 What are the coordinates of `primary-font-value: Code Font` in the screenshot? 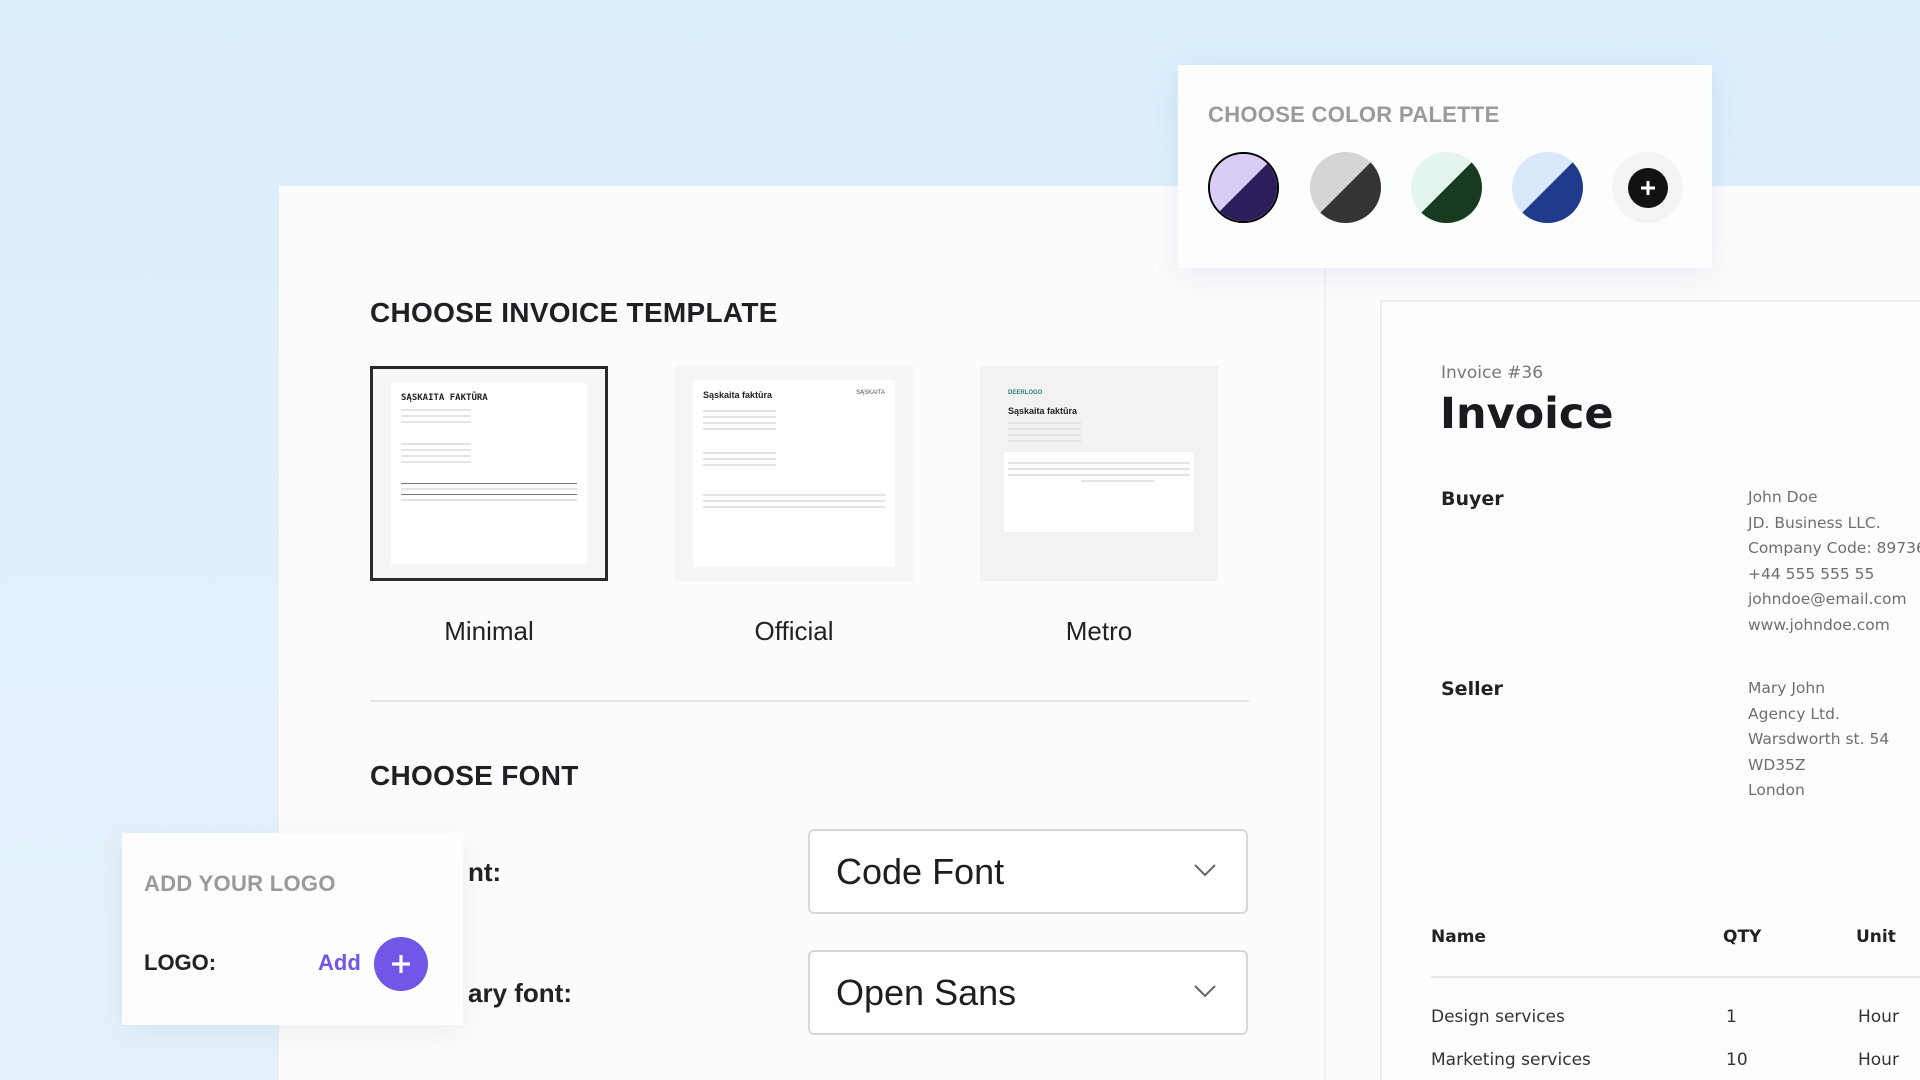 It's located at (920, 871).